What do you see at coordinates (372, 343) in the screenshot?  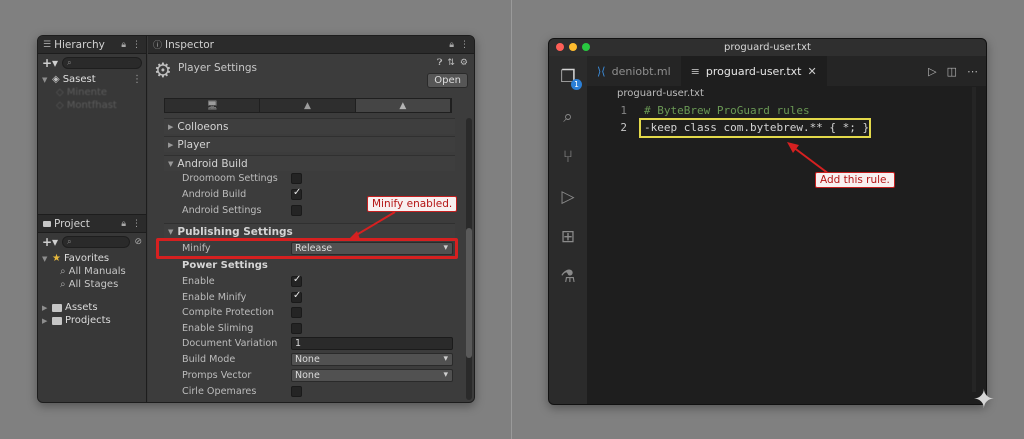 I see `document-variation-field: 1` at bounding box center [372, 343].